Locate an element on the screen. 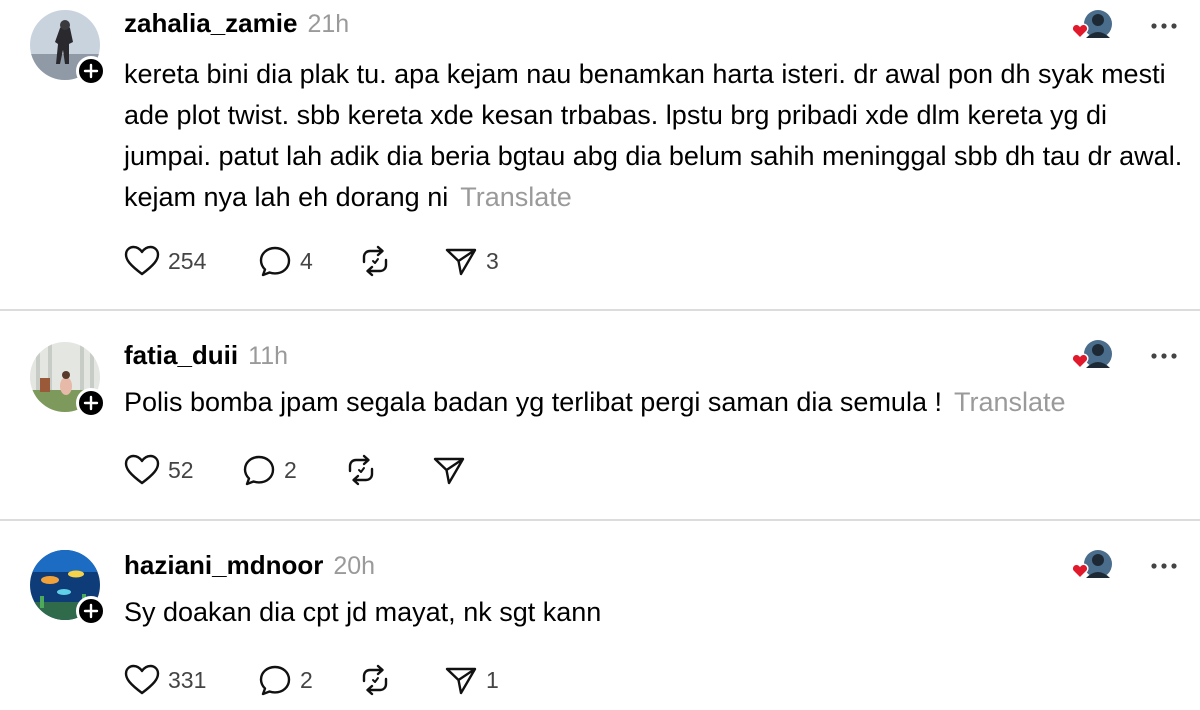 Image resolution: width=1200 pixels, height=710 pixels. reply-count: 4 is located at coordinates (306, 260).